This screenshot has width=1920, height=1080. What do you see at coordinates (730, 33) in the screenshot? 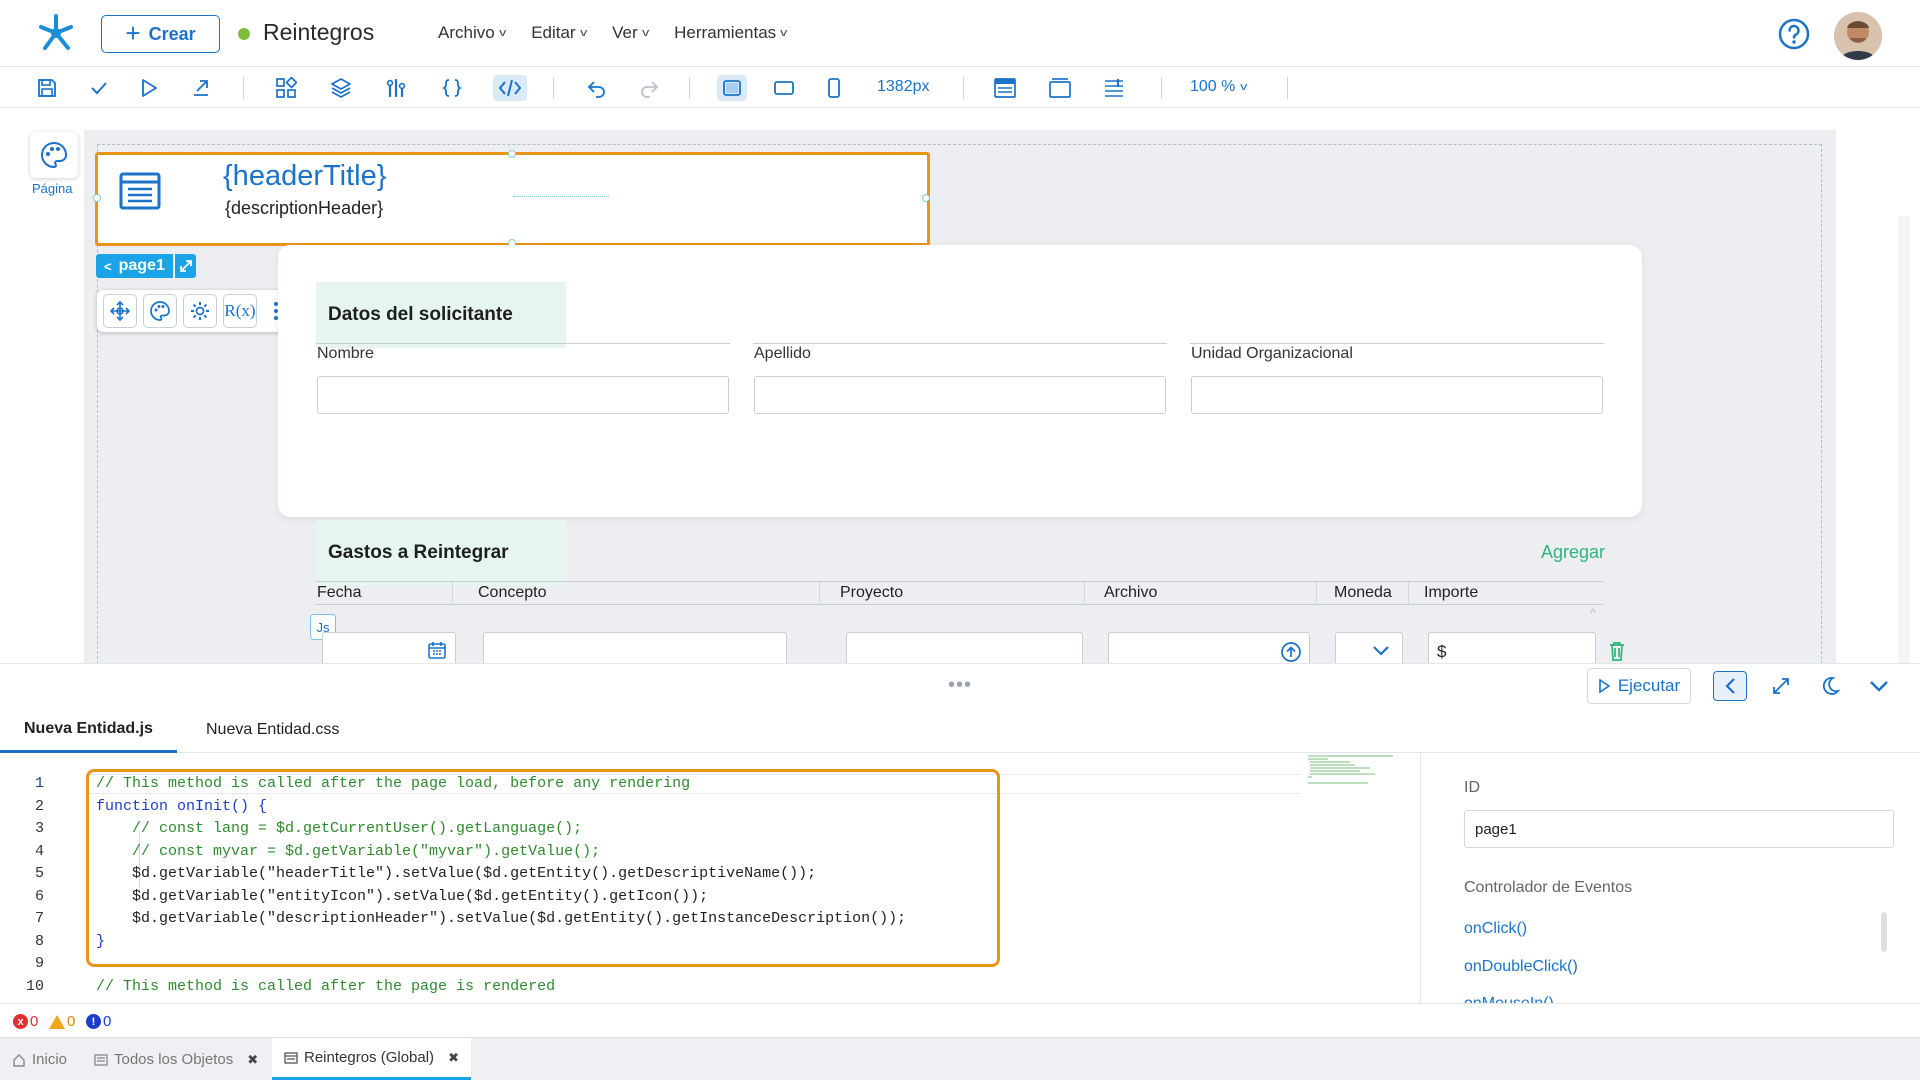
I see `menu-herramientas: Herramientas v` at bounding box center [730, 33].